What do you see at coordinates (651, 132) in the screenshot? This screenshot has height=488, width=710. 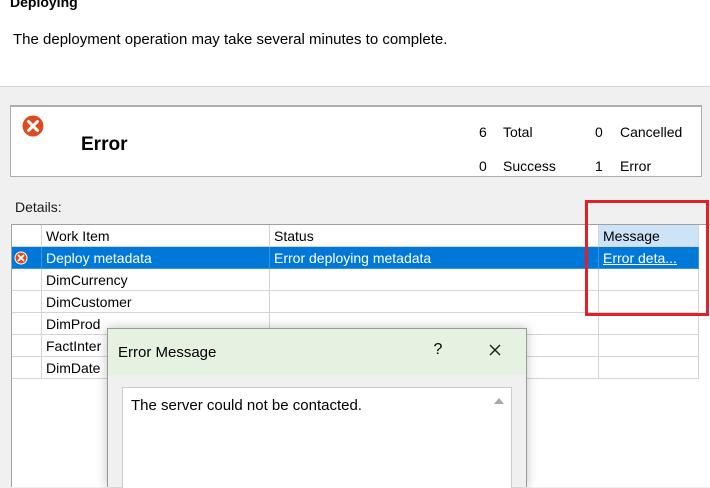 I see `cancelled-label: Cancelled` at bounding box center [651, 132].